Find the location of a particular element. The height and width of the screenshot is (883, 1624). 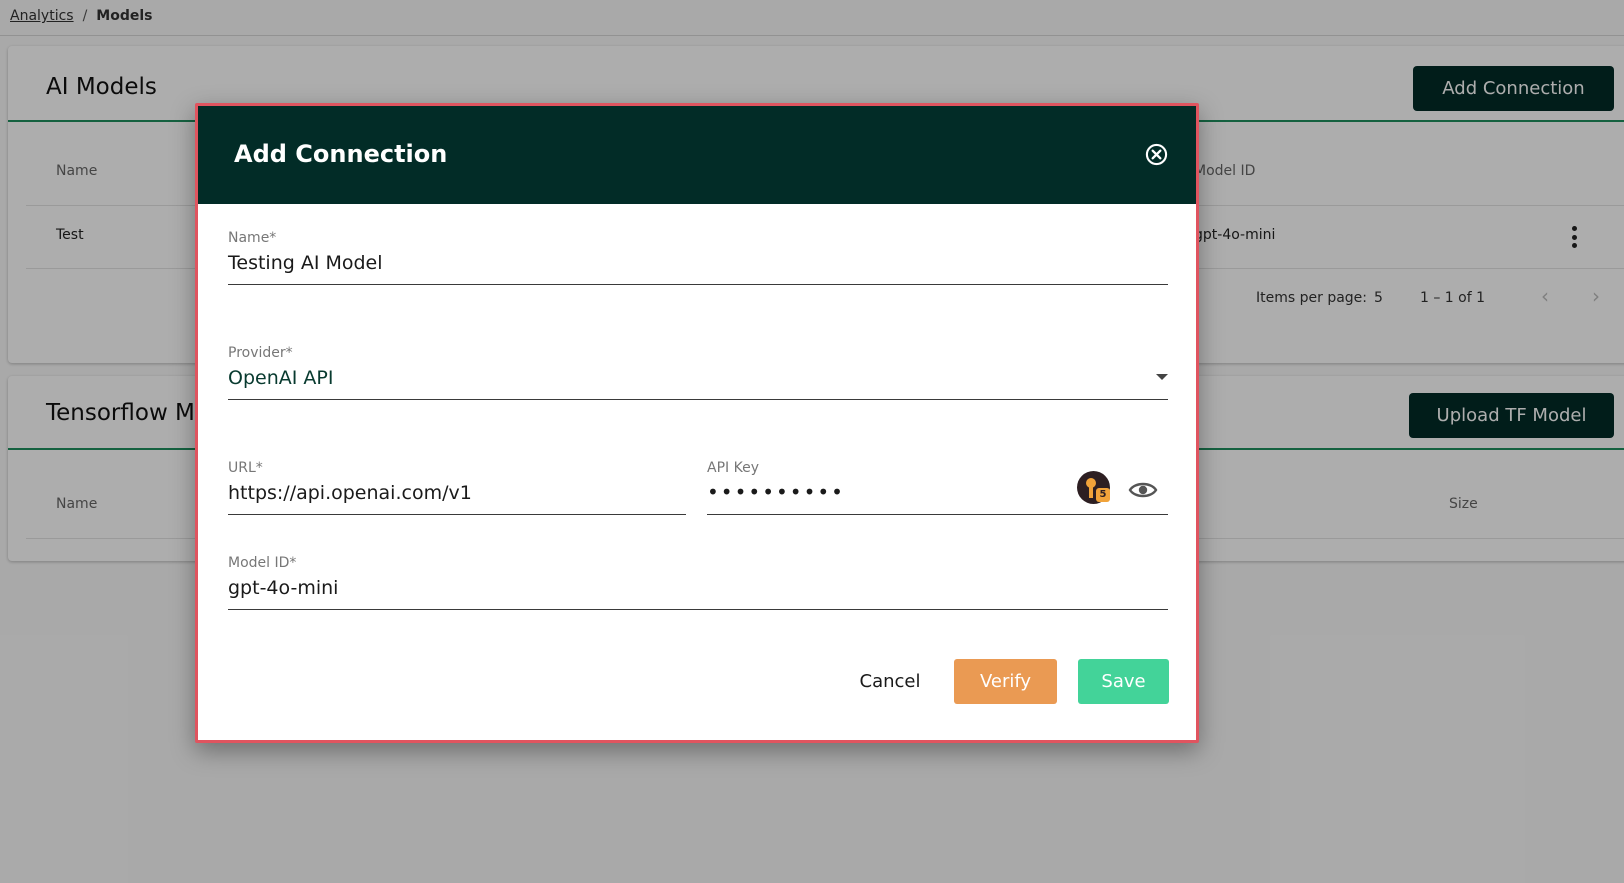

provider-field-label: Provider* is located at coordinates (260, 353).